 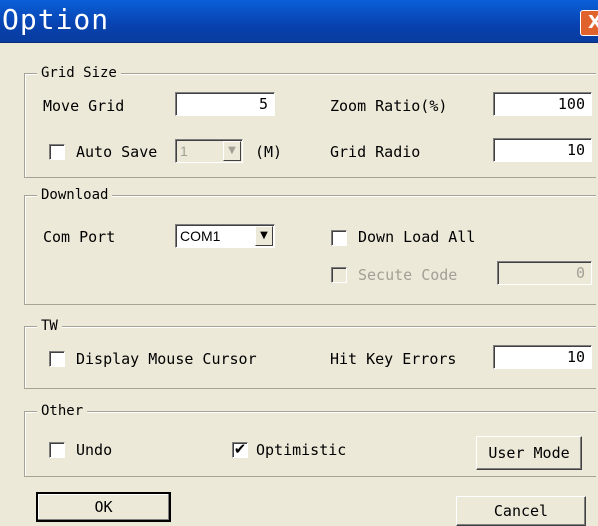 What do you see at coordinates (339, 275) in the screenshot?
I see `secute-code-checkbox` at bounding box center [339, 275].